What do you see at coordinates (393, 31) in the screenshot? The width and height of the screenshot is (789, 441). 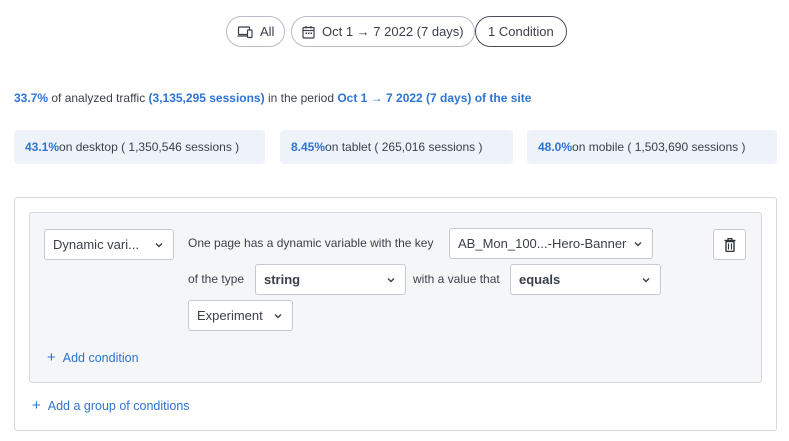 I see `date-filter-label: Oct 1 → 7 2022 (7 days)` at bounding box center [393, 31].